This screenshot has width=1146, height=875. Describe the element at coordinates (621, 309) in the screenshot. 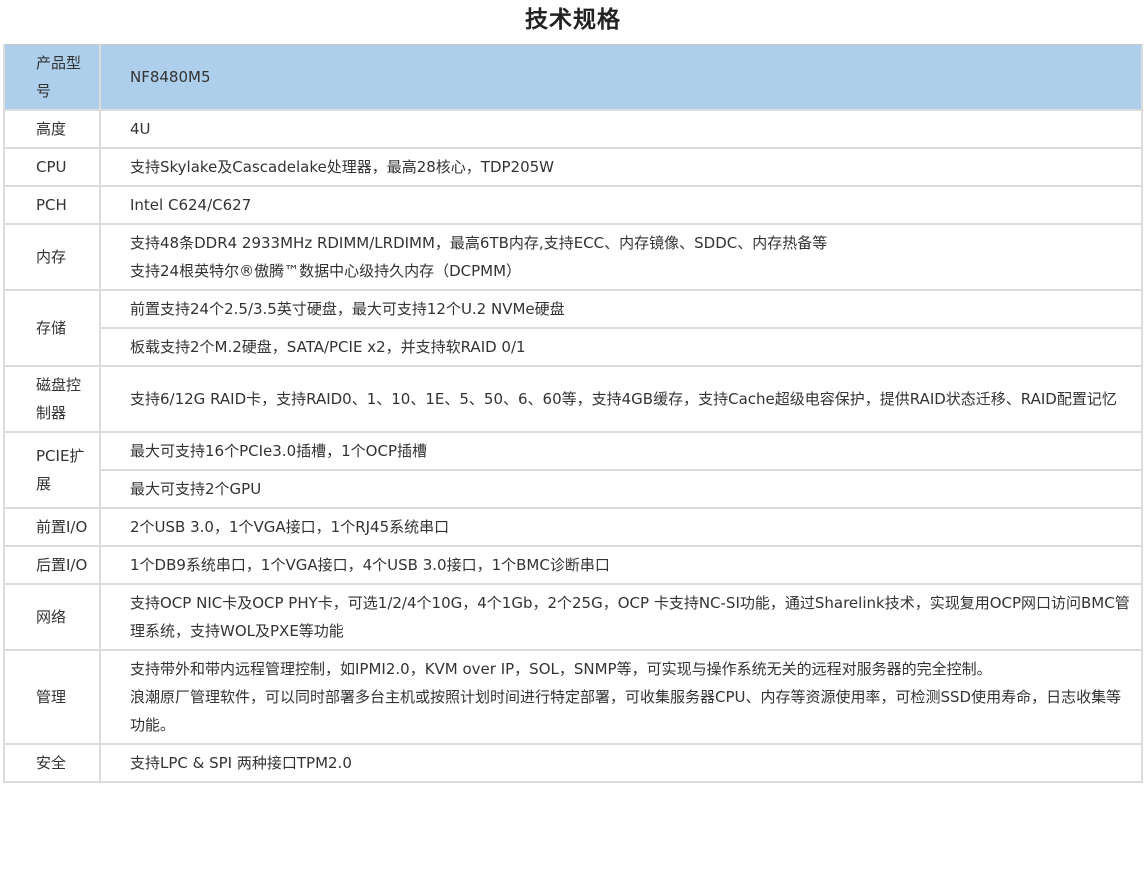

I see `spec-value: 前置支持24个2.5/3.5英寸硬盘，最大可支持12个U.2 NVMe硬盘` at that location.